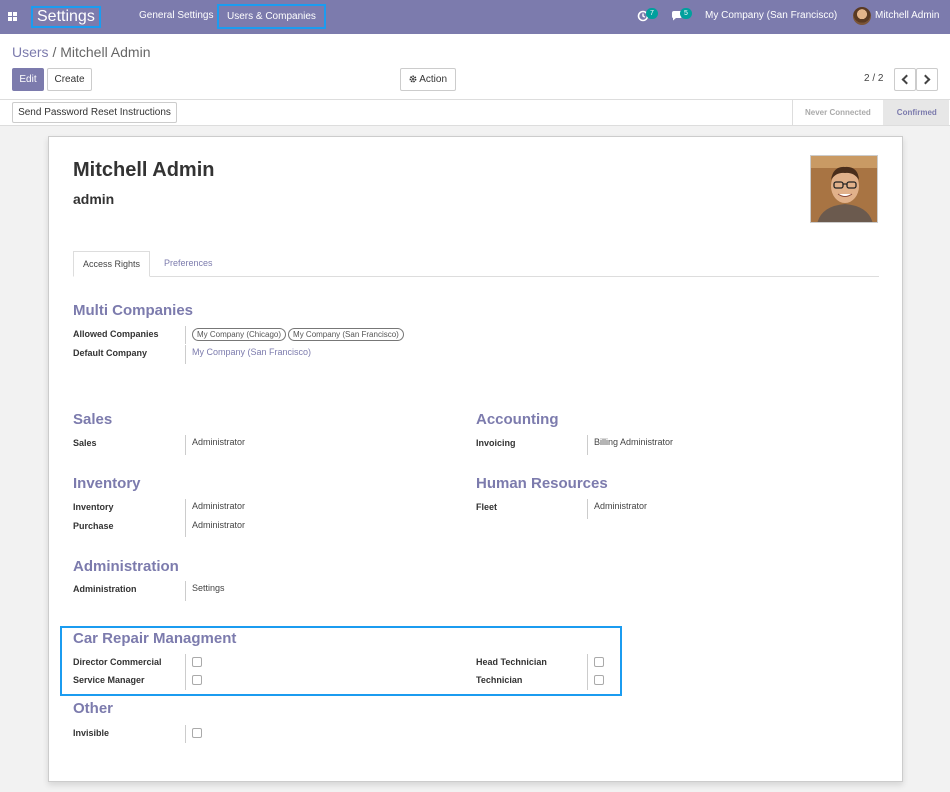 The image size is (950, 792). I want to click on sales-label: Sales, so click(85, 443).